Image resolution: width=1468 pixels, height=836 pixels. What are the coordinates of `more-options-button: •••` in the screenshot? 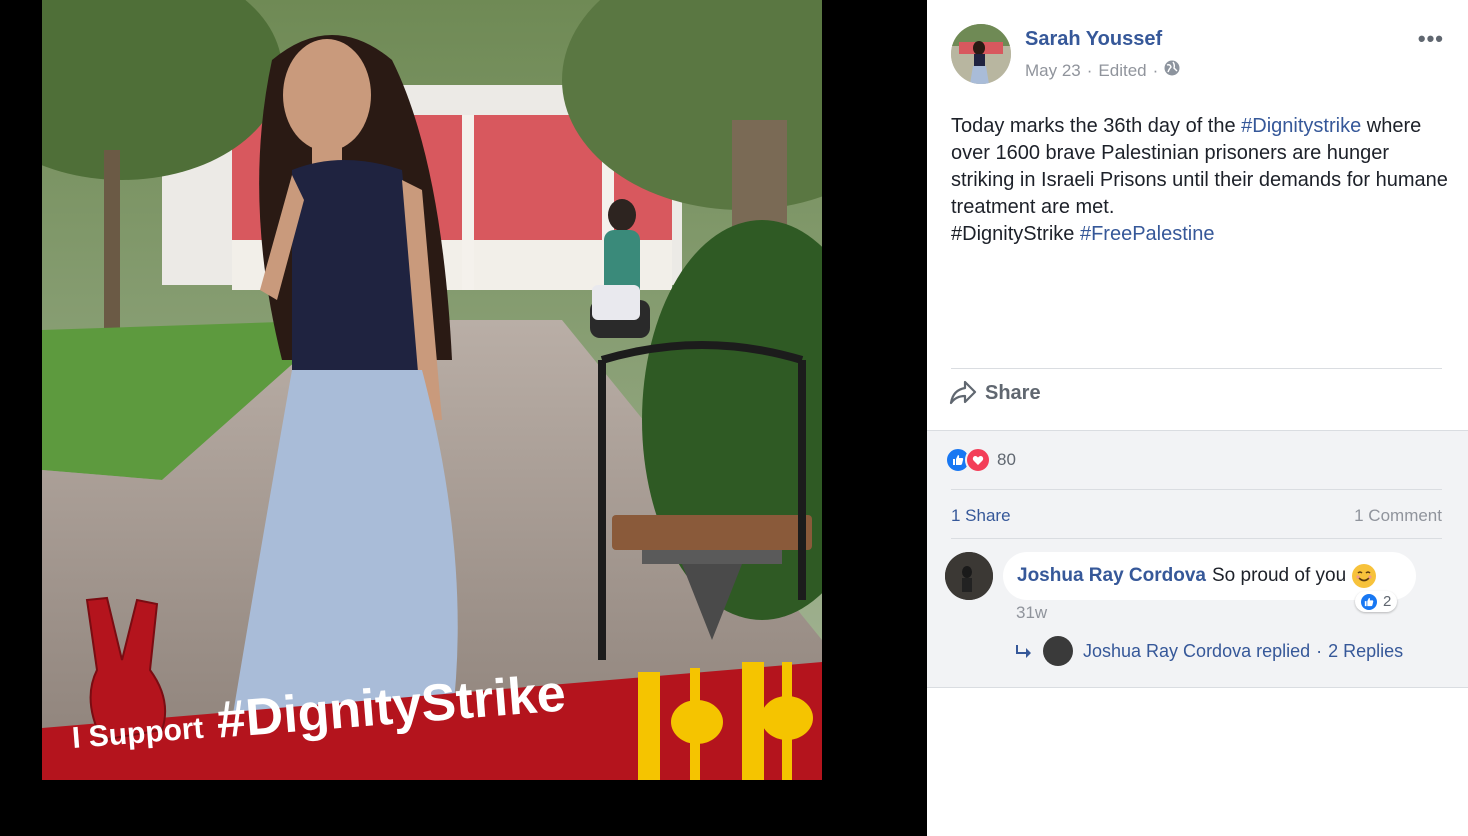 It's located at (1431, 39).